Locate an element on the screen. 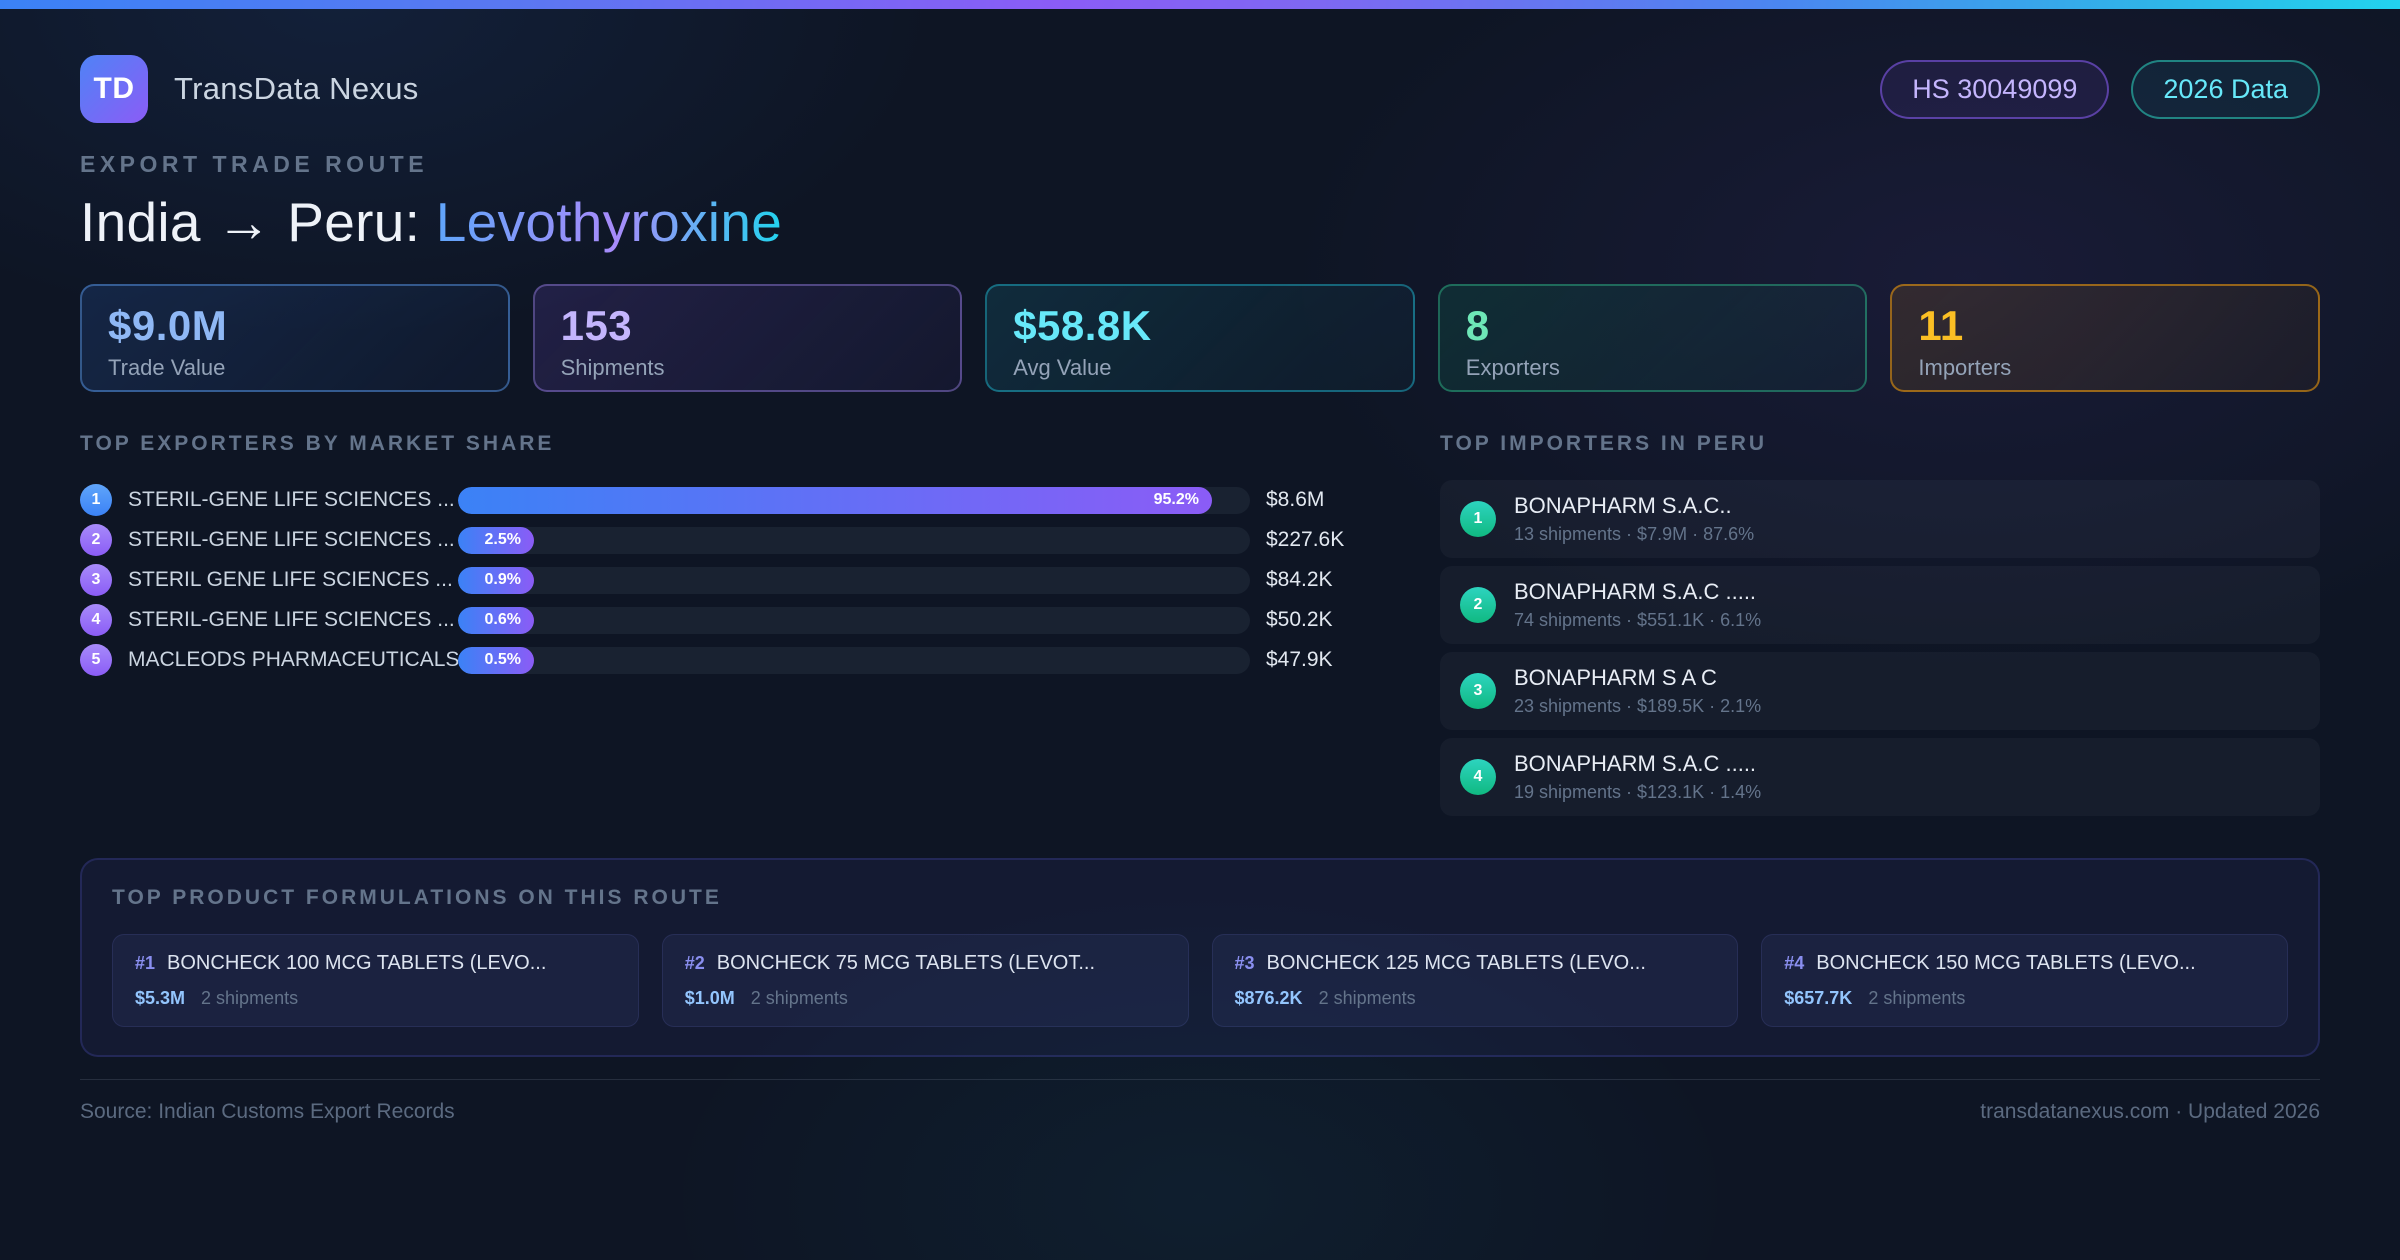  app-logo: TD is located at coordinates (114, 89).